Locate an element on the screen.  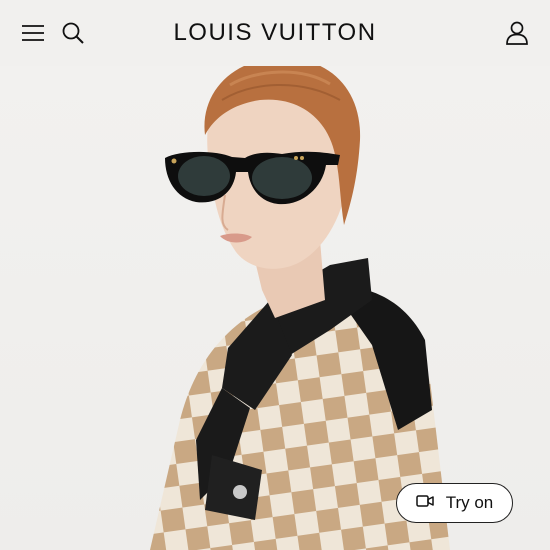
top-navigation-bar: LOUIS VUITTON is located at coordinates (275, 33).